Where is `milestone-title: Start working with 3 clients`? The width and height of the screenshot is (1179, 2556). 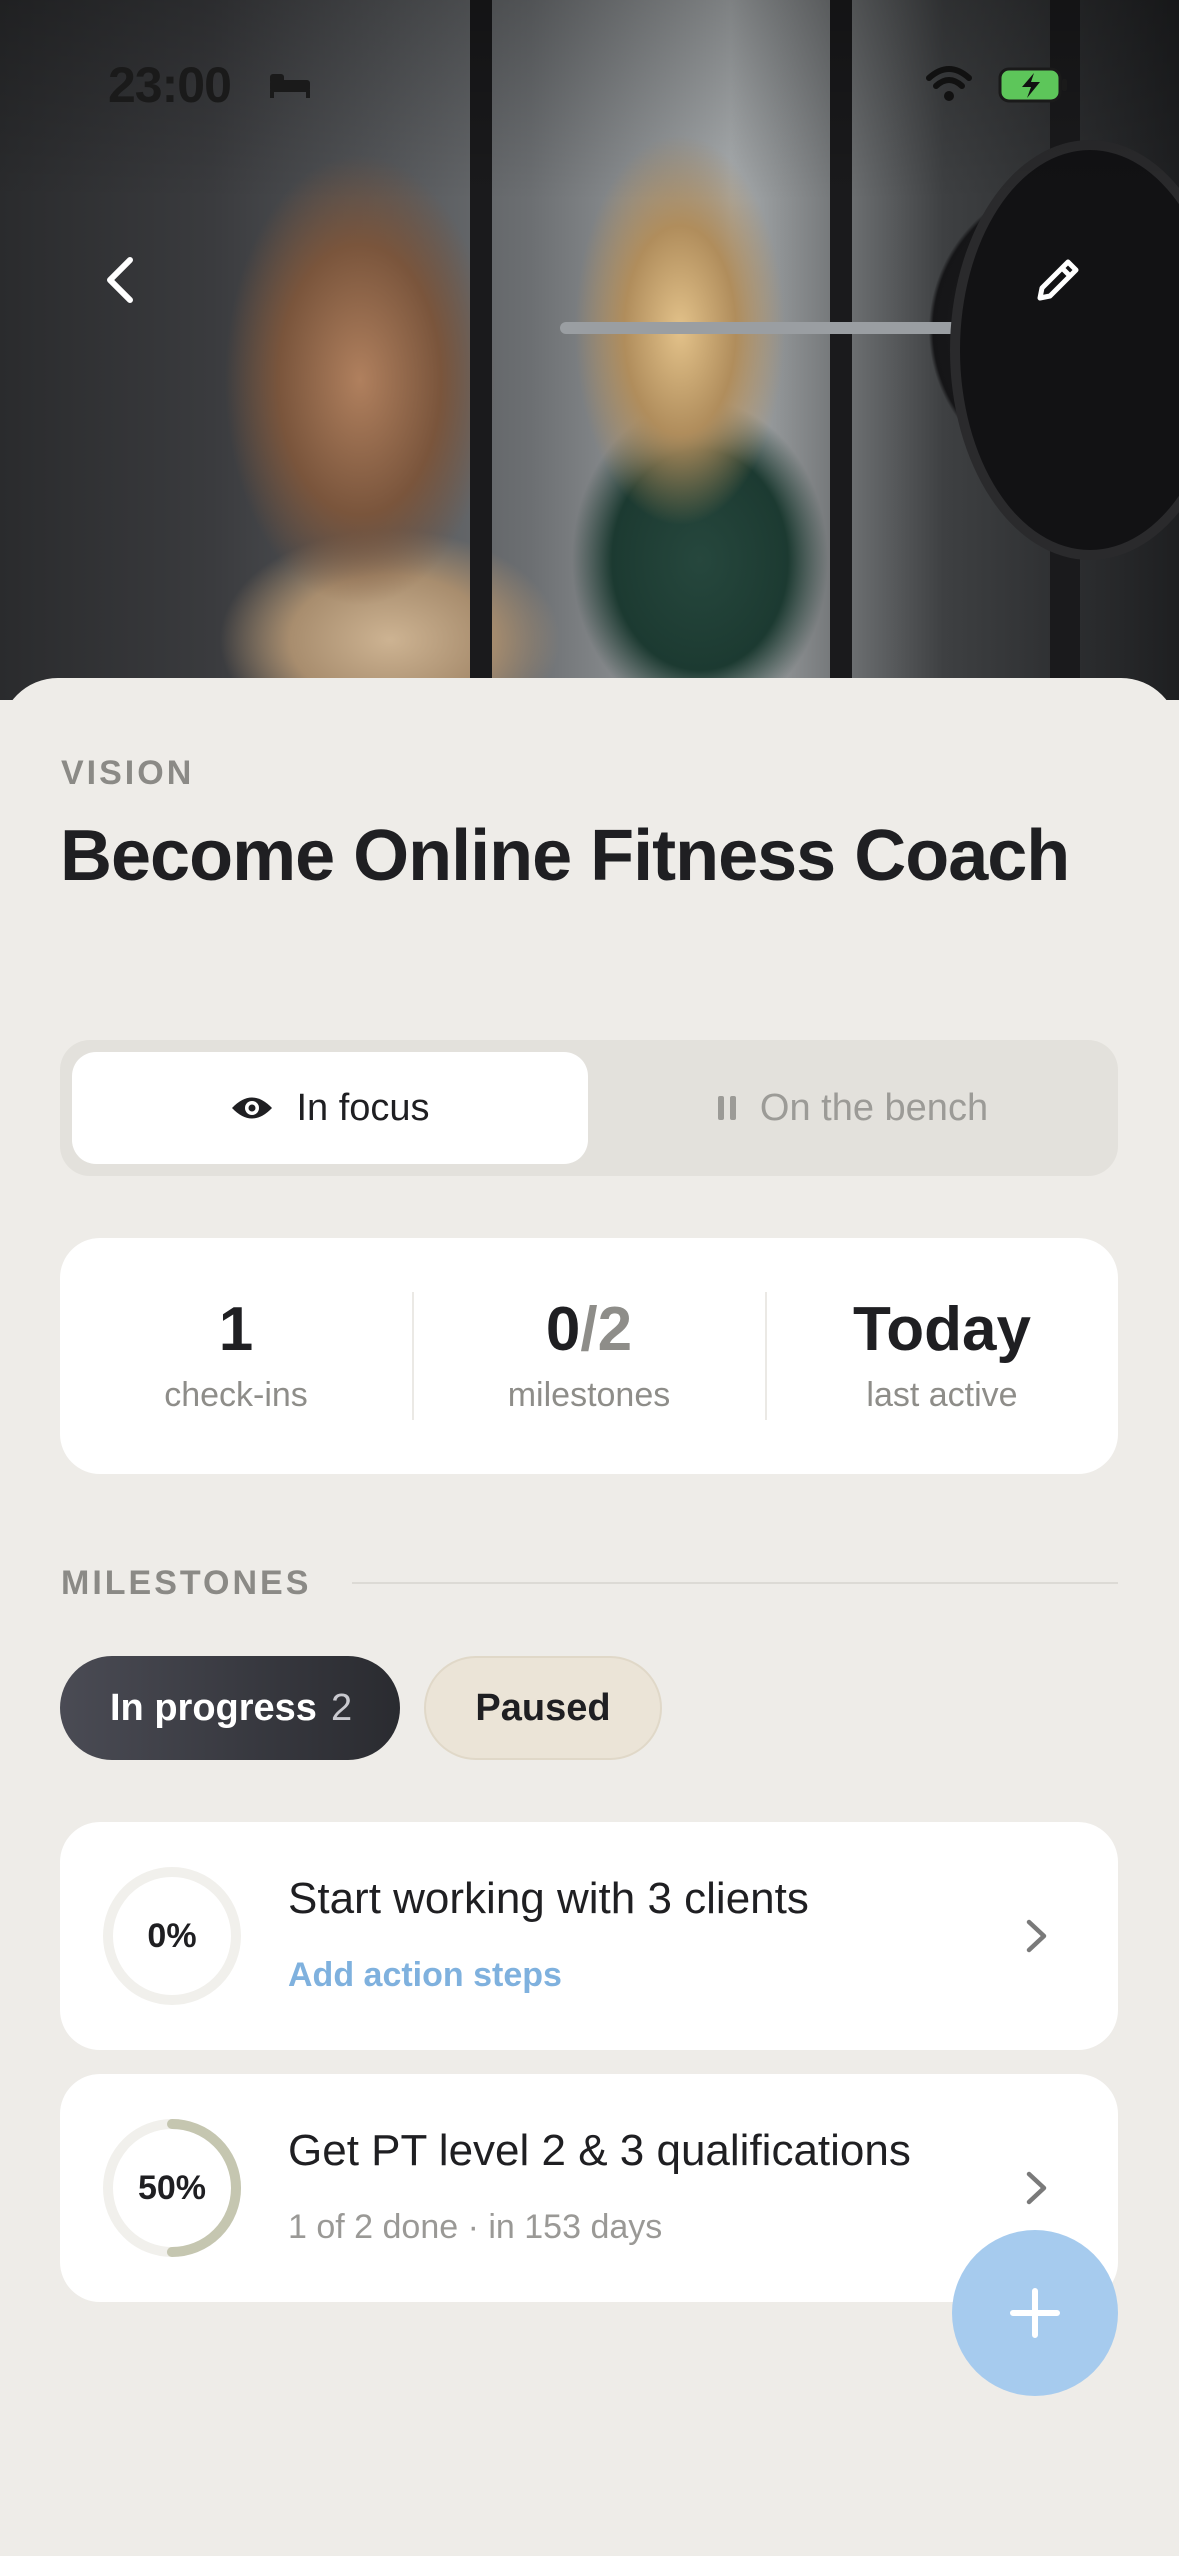
milestone-title: Start working with 3 clients is located at coordinates (548, 1898).